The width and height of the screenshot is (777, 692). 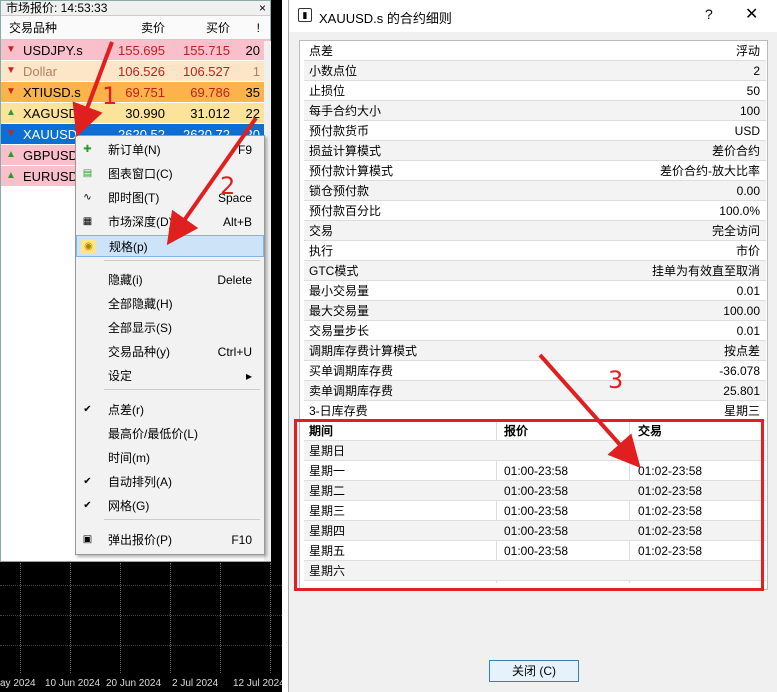 I want to click on spec-value: 市价, so click(x=747, y=251).